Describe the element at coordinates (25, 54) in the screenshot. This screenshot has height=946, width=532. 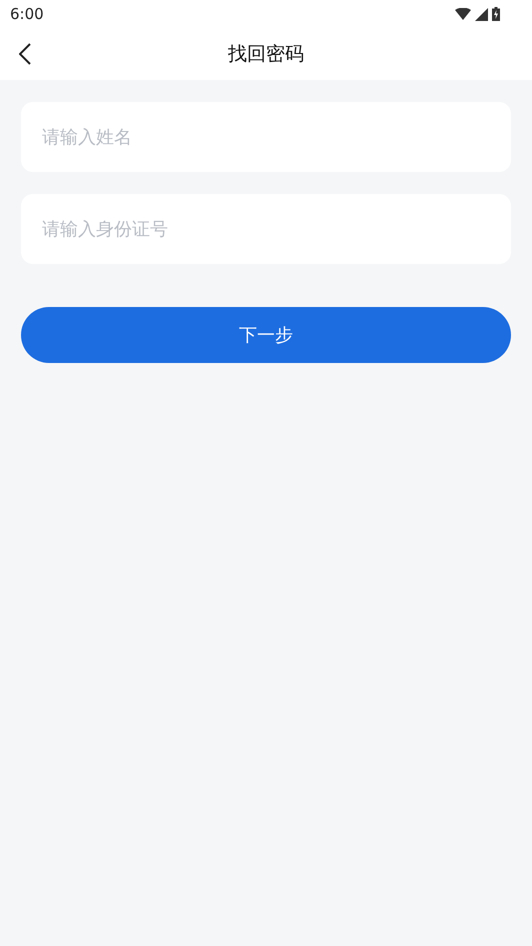
I see `back-icon` at that location.